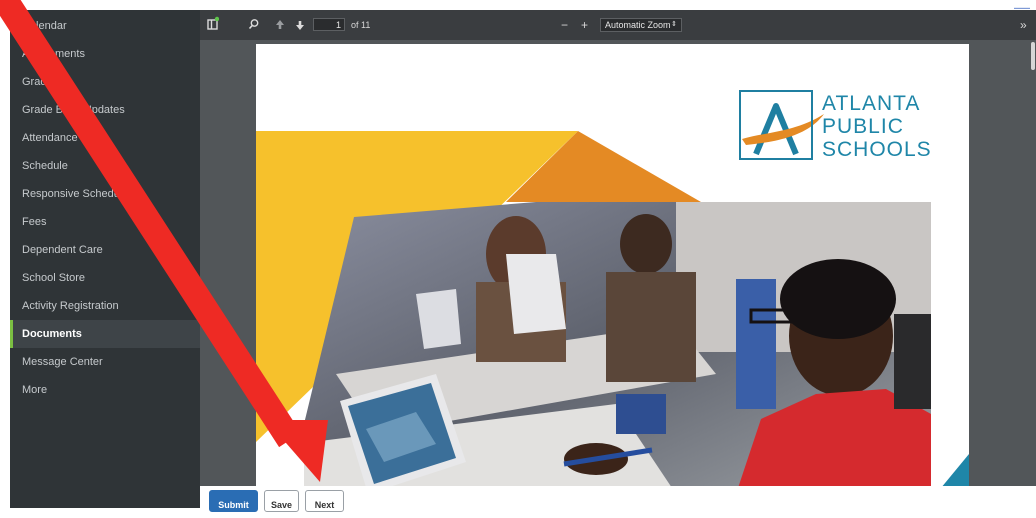 The height and width of the screenshot is (518, 1036). Describe the element at coordinates (1023, 25) in the screenshot. I see `double-chevron-right-icon: »` at that location.